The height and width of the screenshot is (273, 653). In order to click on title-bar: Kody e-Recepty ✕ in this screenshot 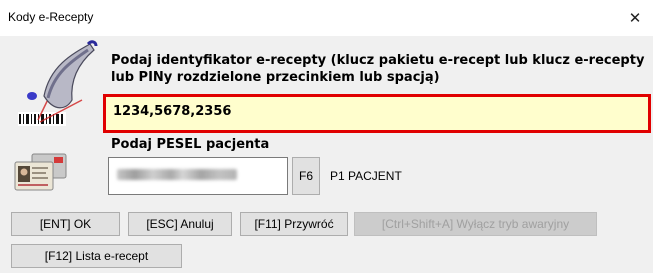, I will do `click(326, 18)`.